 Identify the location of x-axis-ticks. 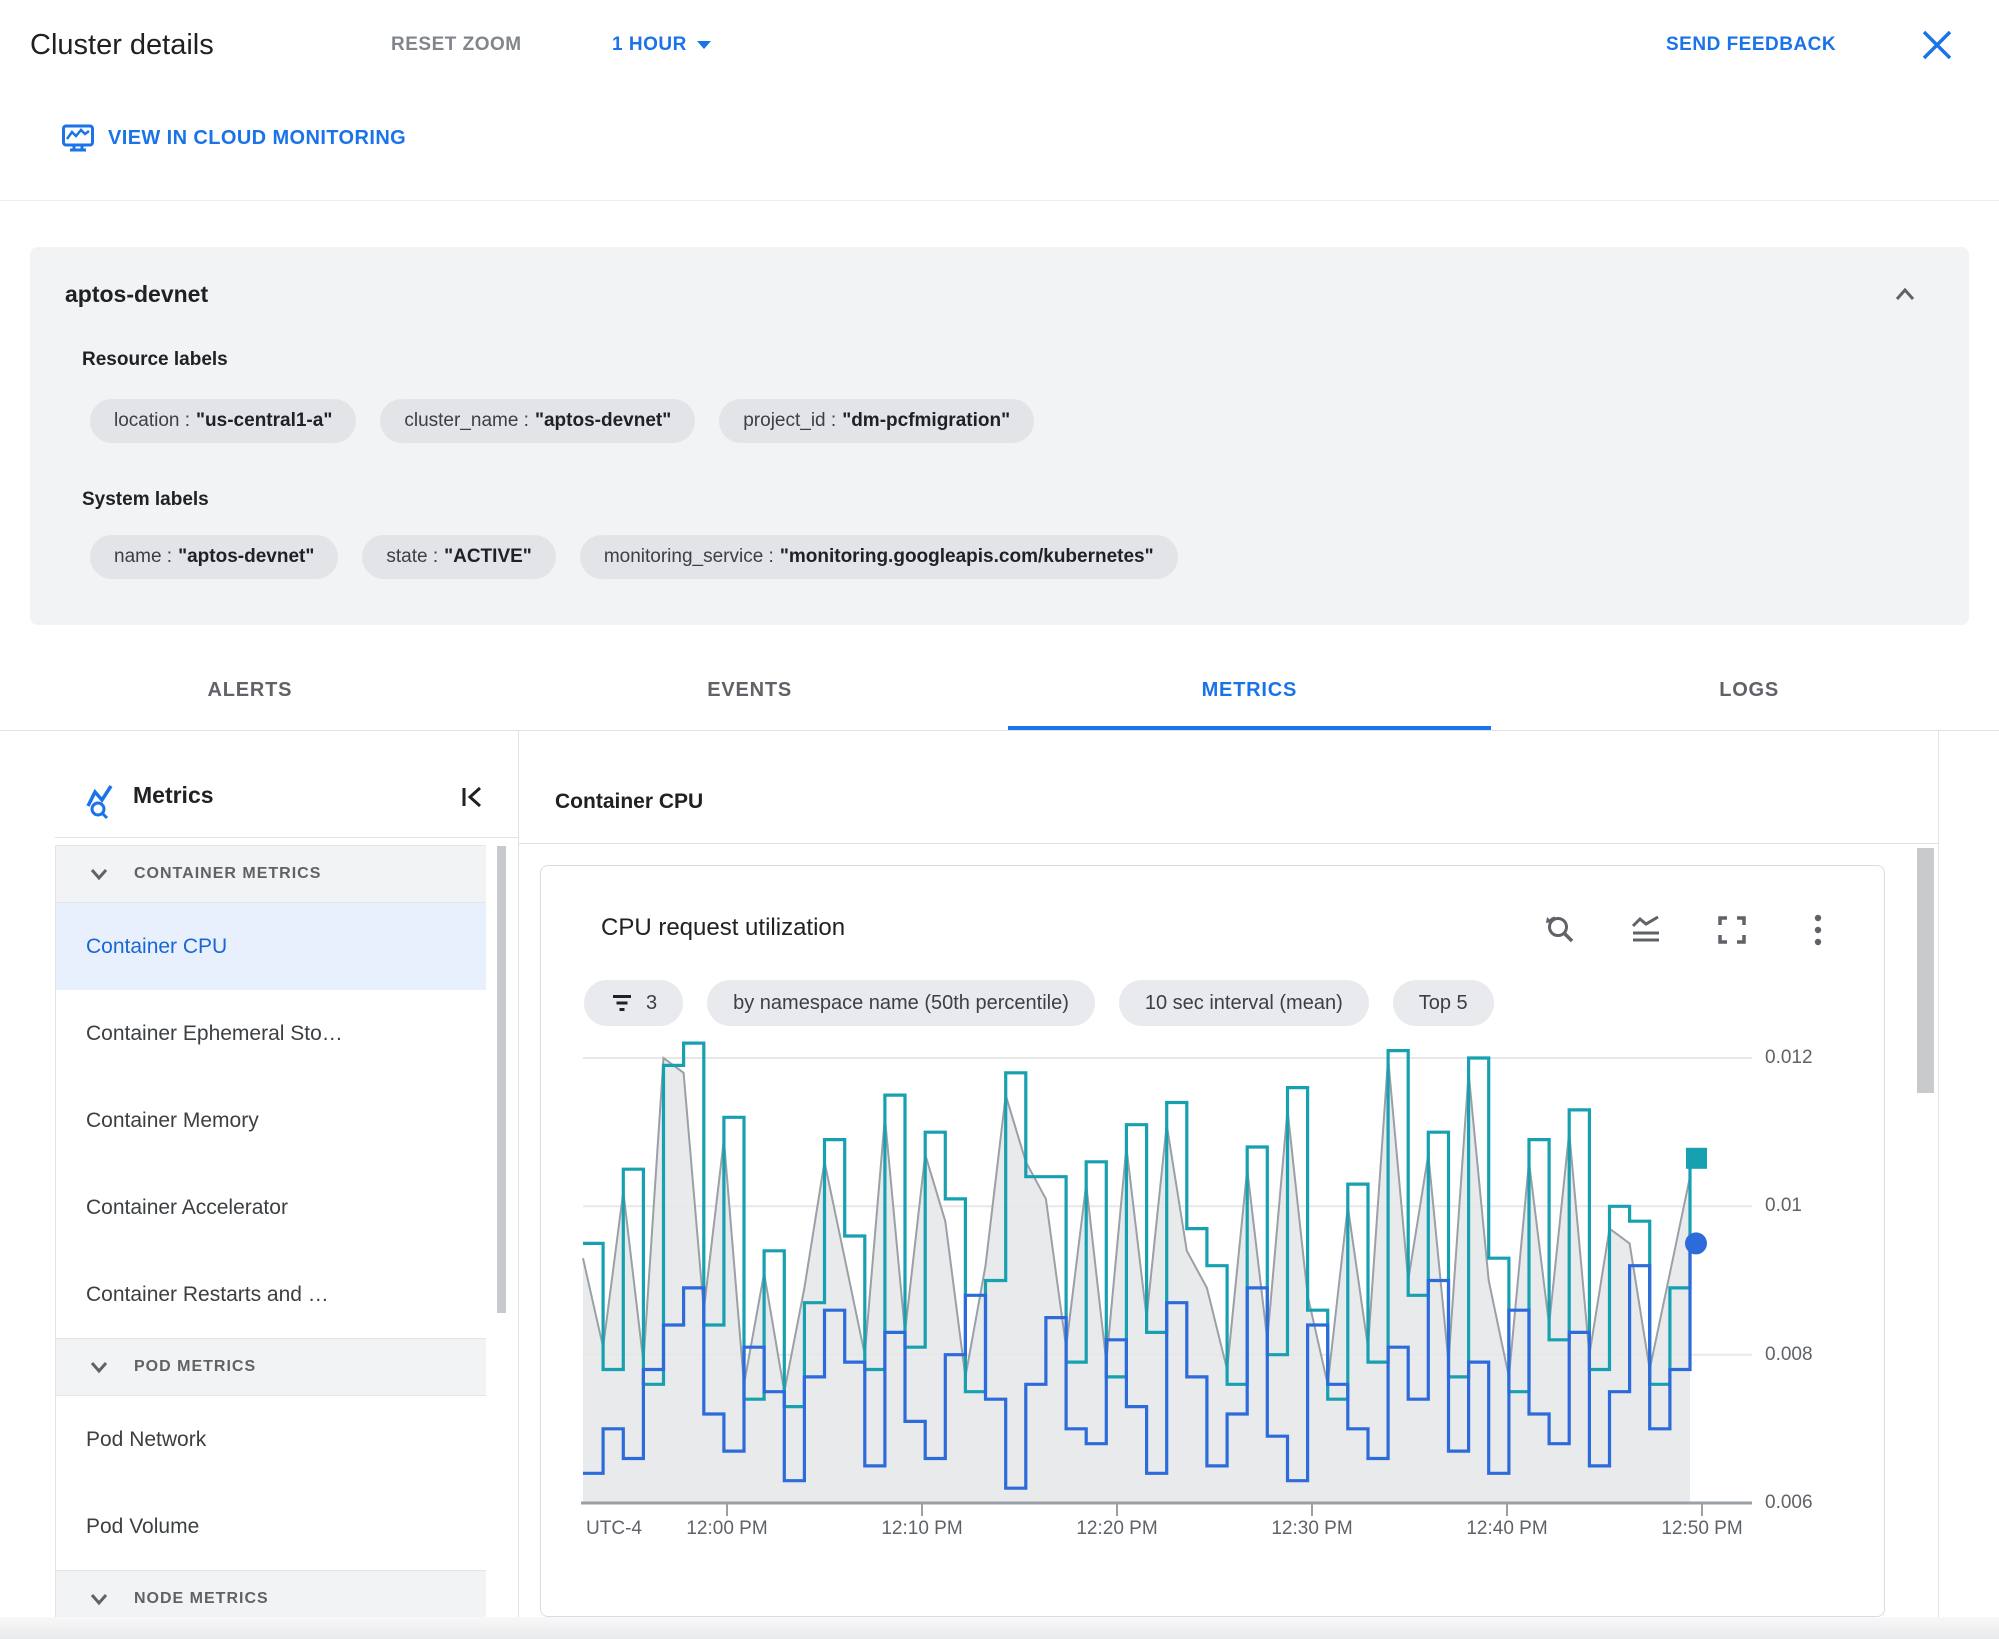
(1214, 1510).